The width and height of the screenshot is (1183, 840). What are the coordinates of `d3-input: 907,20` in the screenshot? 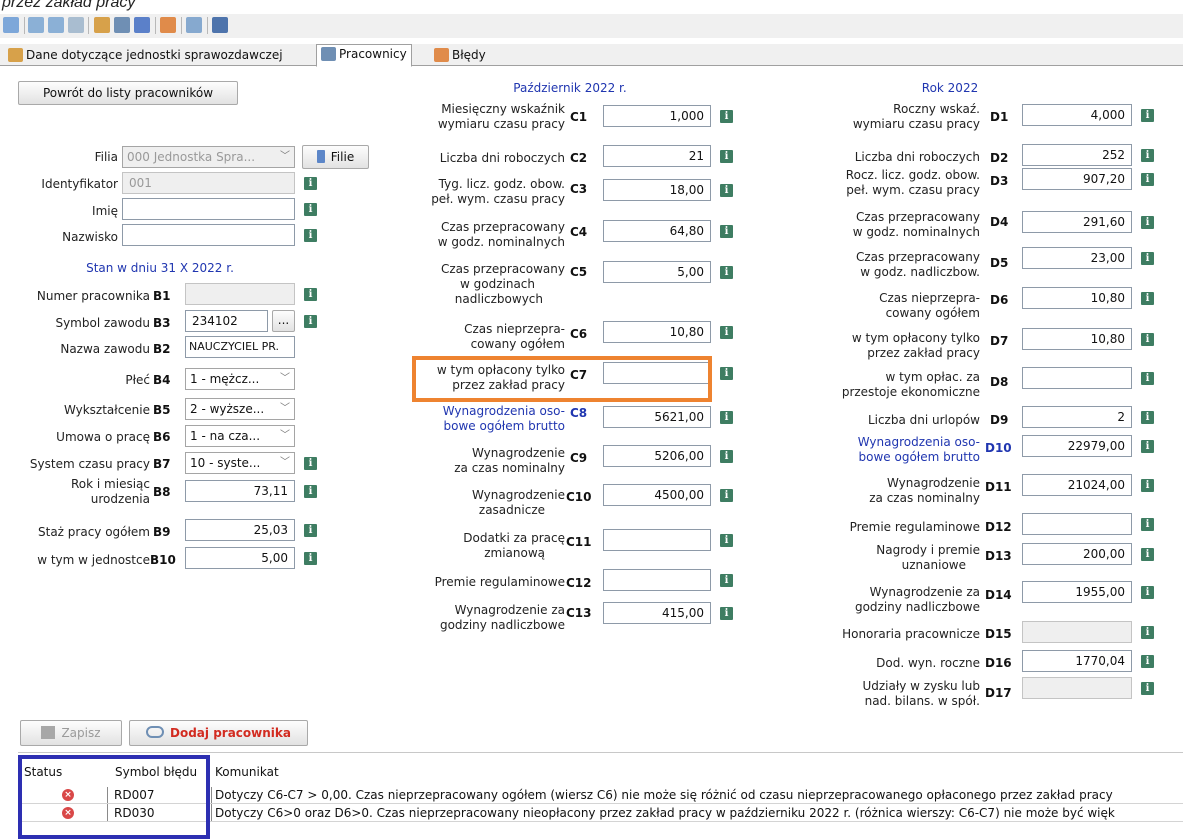 It's located at (1077, 179).